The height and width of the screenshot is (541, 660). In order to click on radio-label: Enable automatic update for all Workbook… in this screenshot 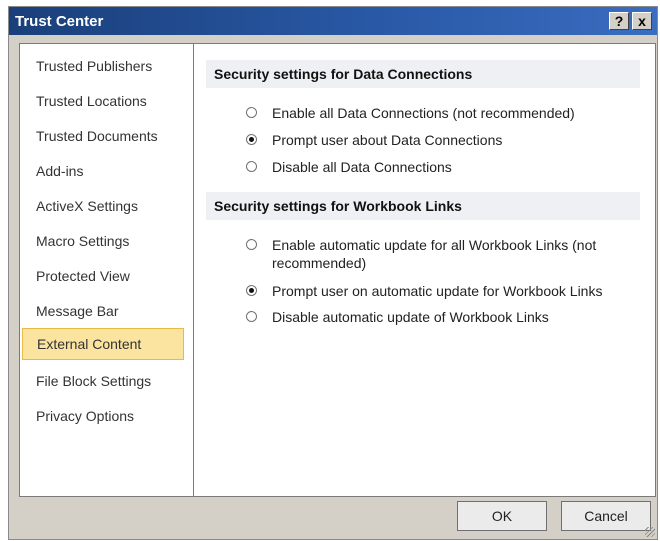, I will do `click(434, 254)`.